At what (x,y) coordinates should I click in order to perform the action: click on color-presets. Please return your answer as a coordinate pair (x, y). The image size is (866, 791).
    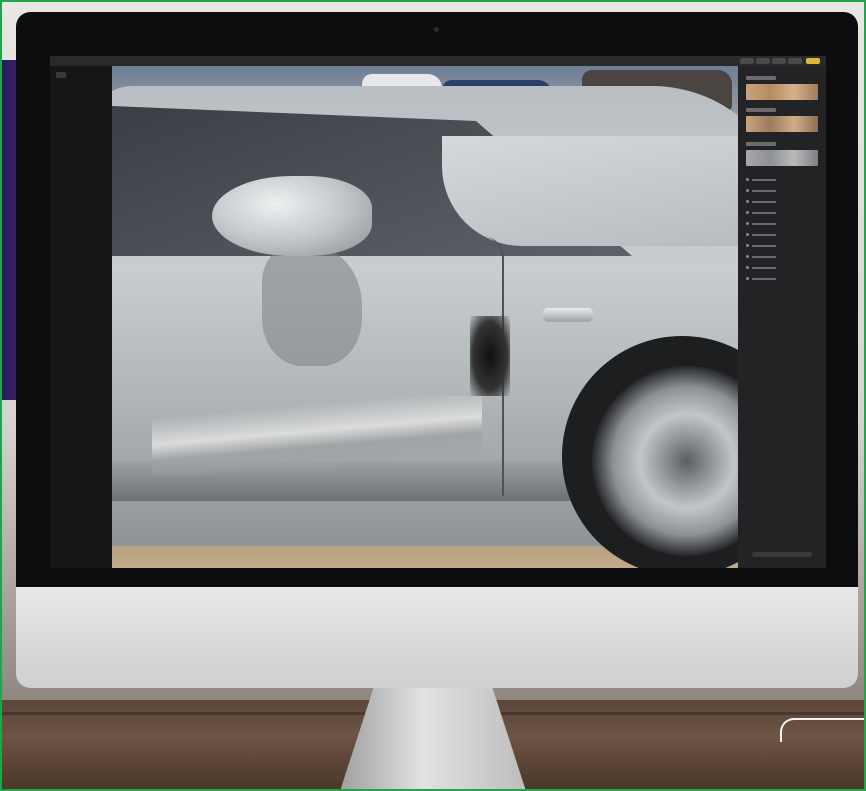
    Looking at the image, I should click on (782, 124).